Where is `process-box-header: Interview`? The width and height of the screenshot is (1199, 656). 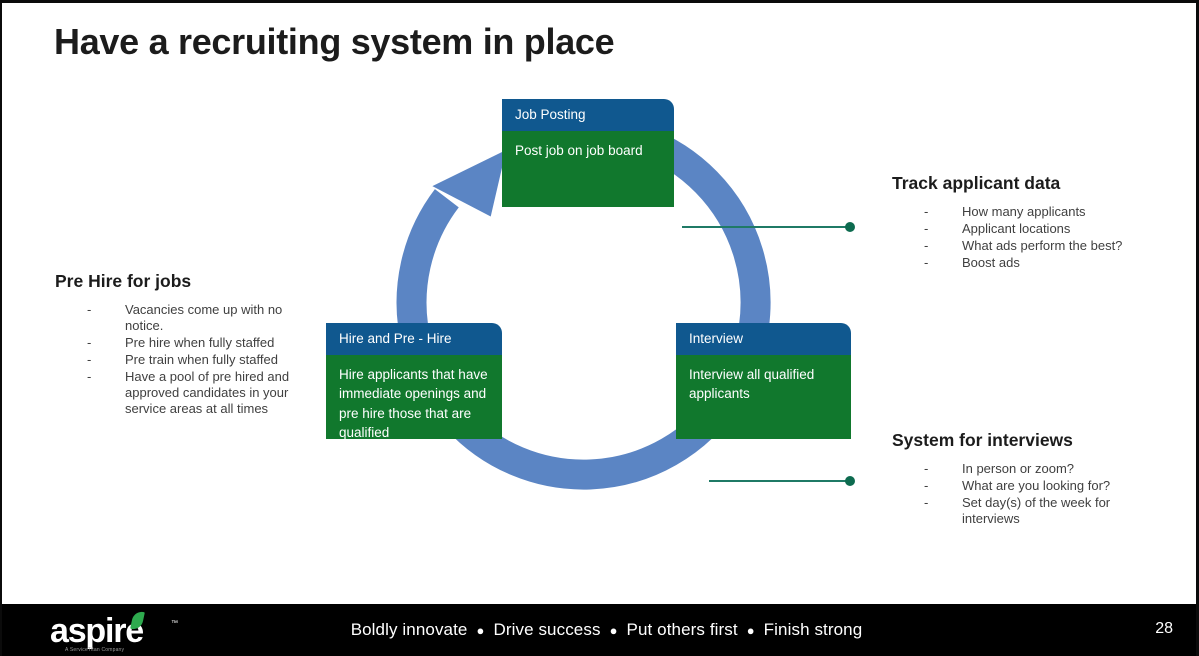 process-box-header: Interview is located at coordinates (763, 339).